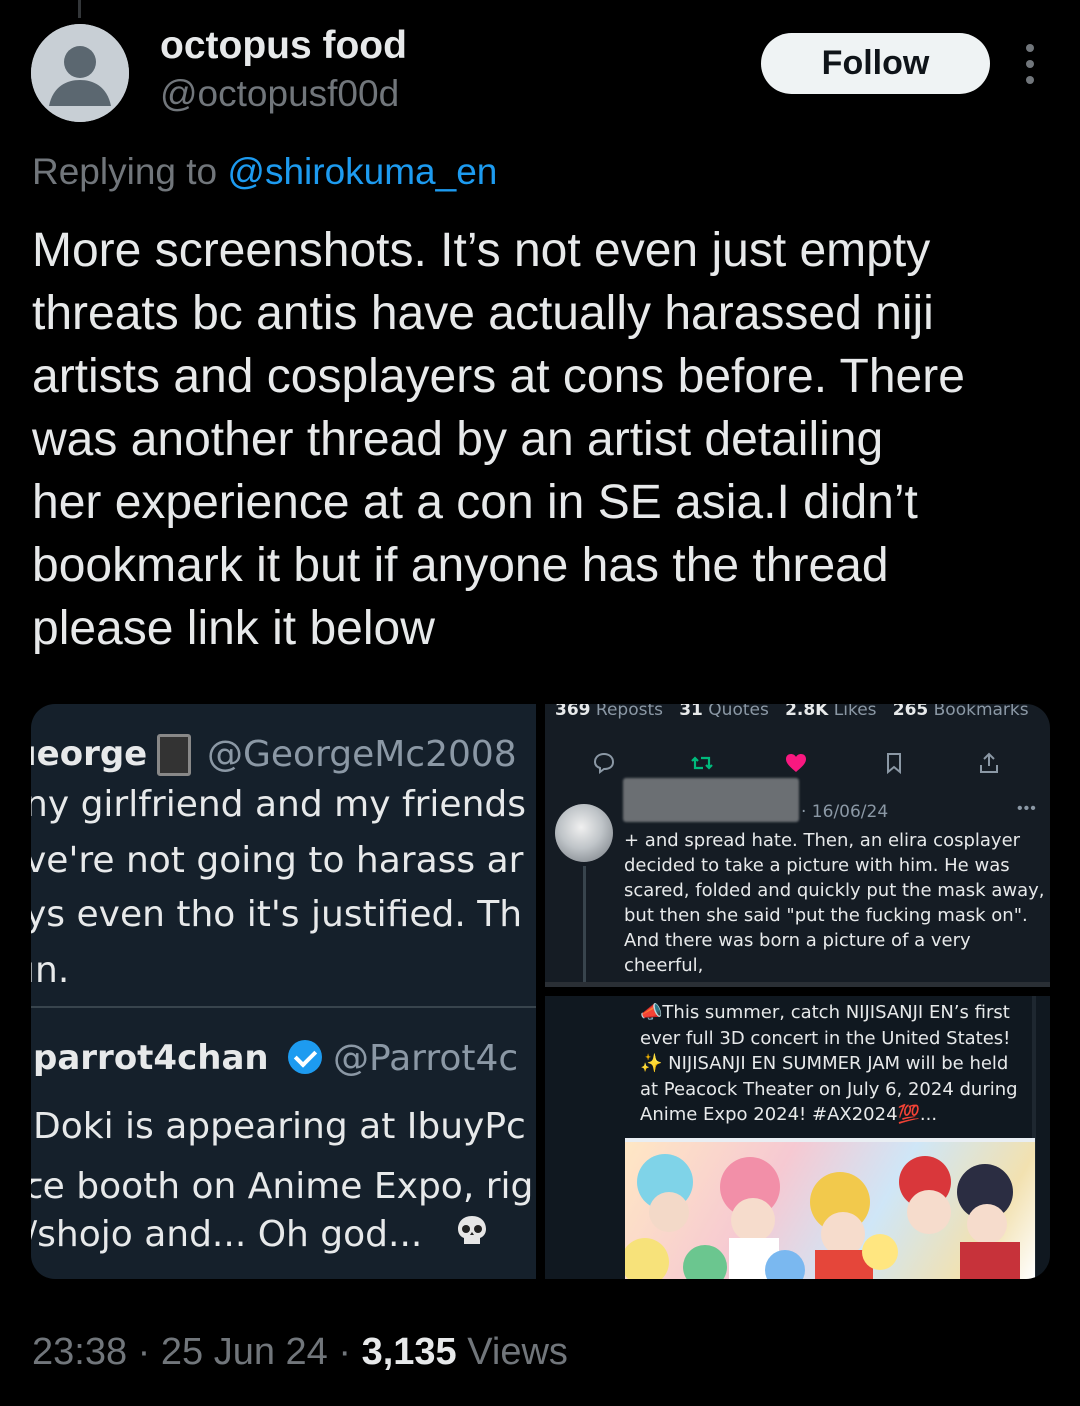  Describe the element at coordinates (824, 1063) in the screenshot. I see `announcement-line: ✨ NIJISANJI EN SUMMER JAM will be held` at that location.